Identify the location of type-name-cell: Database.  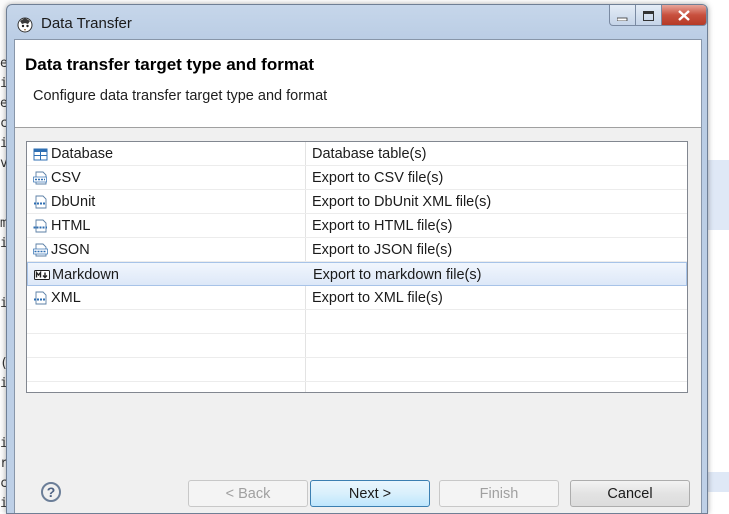
(168, 154).